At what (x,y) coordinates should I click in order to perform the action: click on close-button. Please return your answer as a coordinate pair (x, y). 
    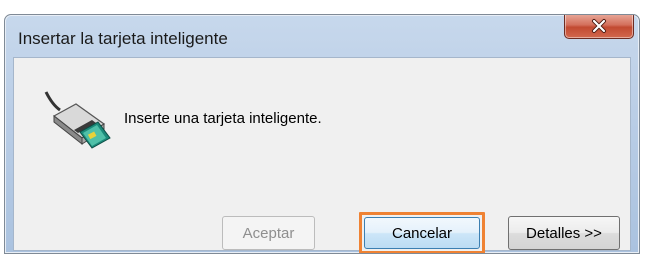
    Looking at the image, I should click on (599, 27).